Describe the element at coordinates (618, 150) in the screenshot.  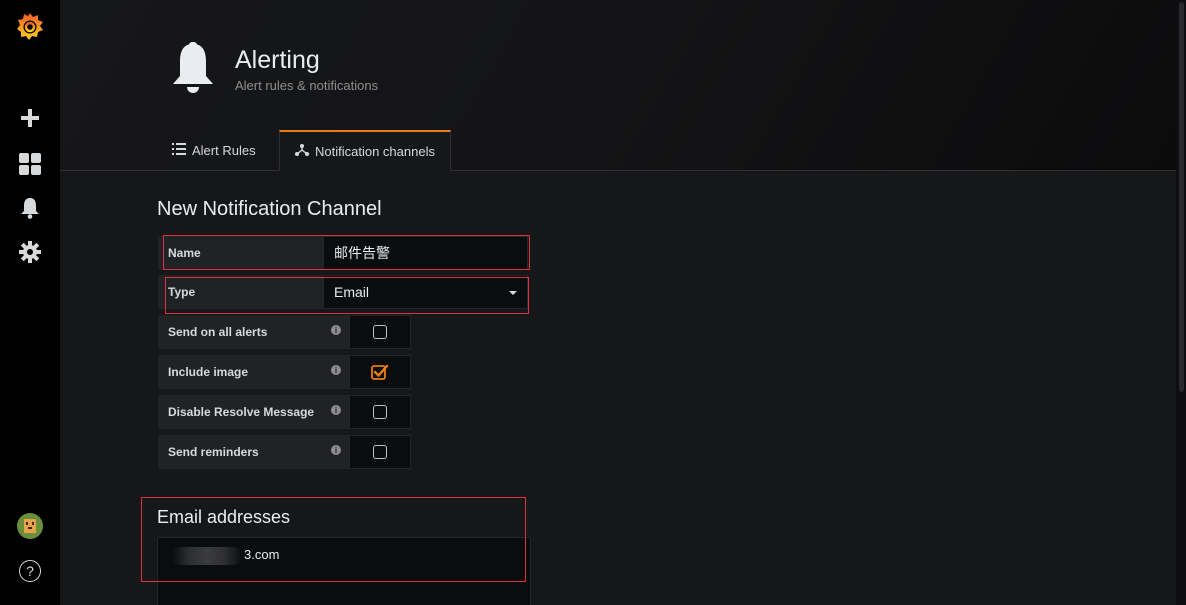
I see `tab-bar: Alert Rules Notification channels` at that location.